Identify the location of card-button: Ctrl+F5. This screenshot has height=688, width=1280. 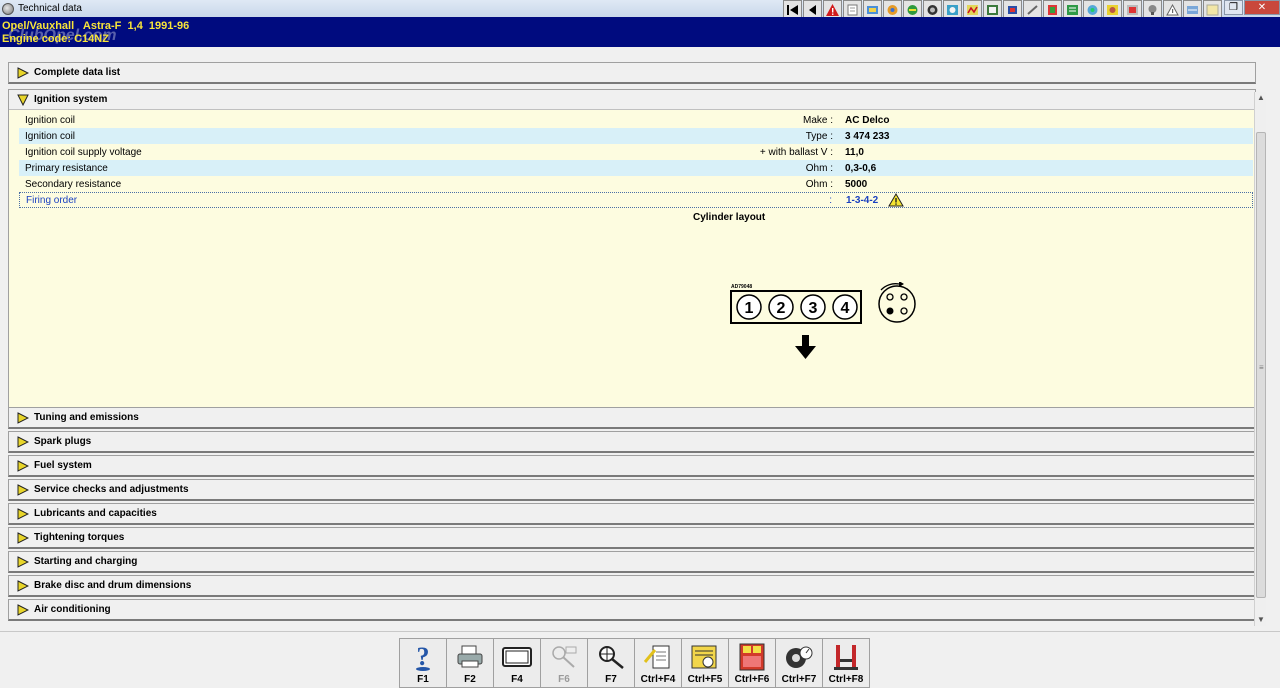
(705, 663).